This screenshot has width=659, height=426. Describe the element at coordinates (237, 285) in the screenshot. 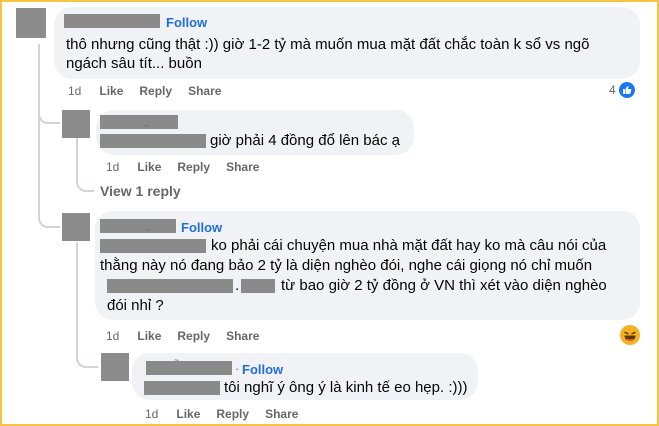

I see `comment-text: .` at that location.